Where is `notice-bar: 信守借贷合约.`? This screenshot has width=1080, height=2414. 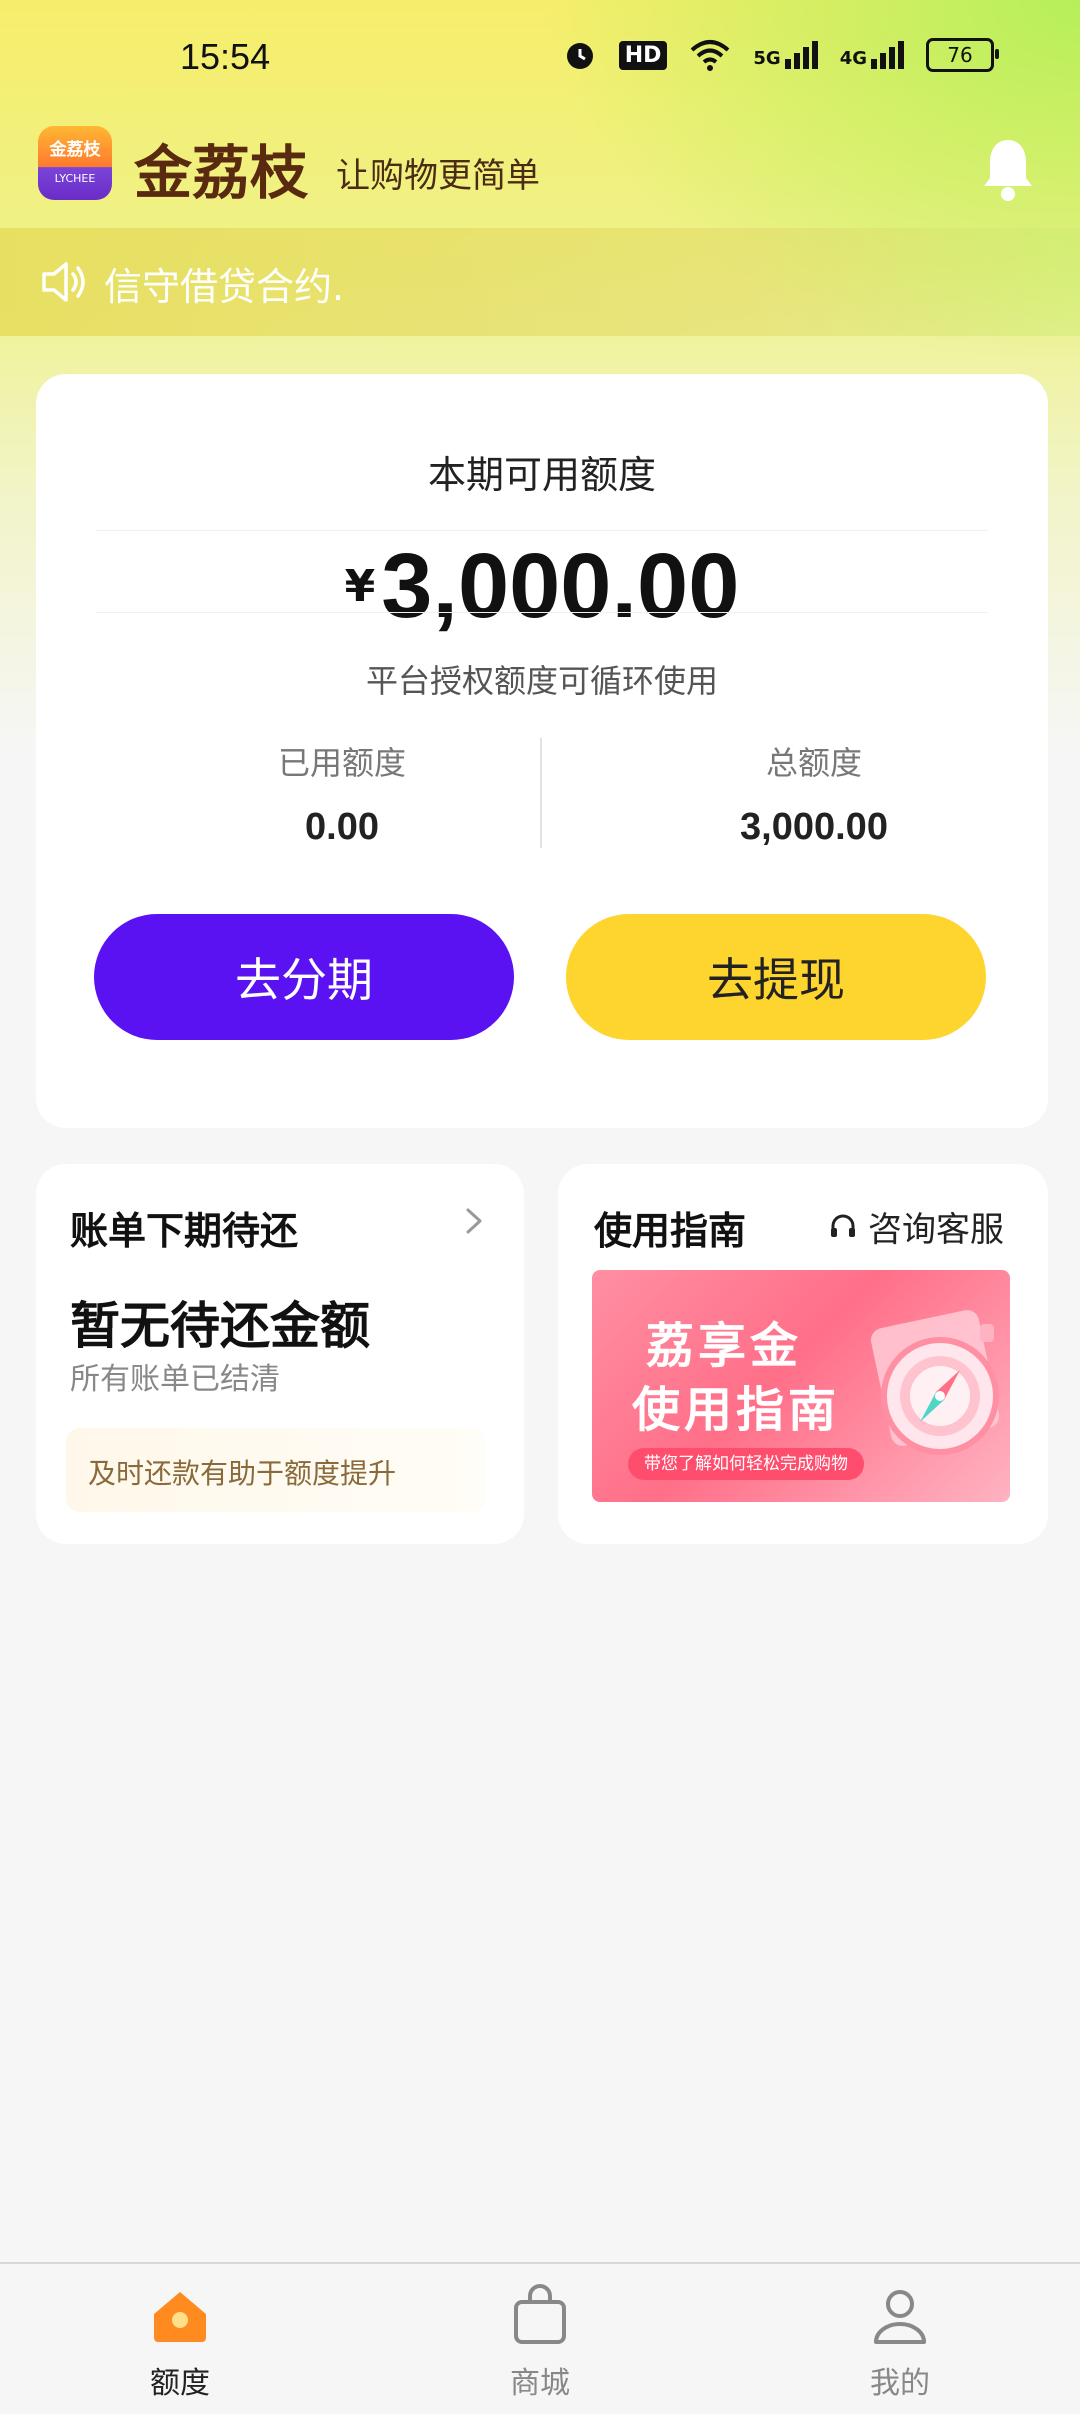
notice-bar: 信守借贷合约. is located at coordinates (540, 282).